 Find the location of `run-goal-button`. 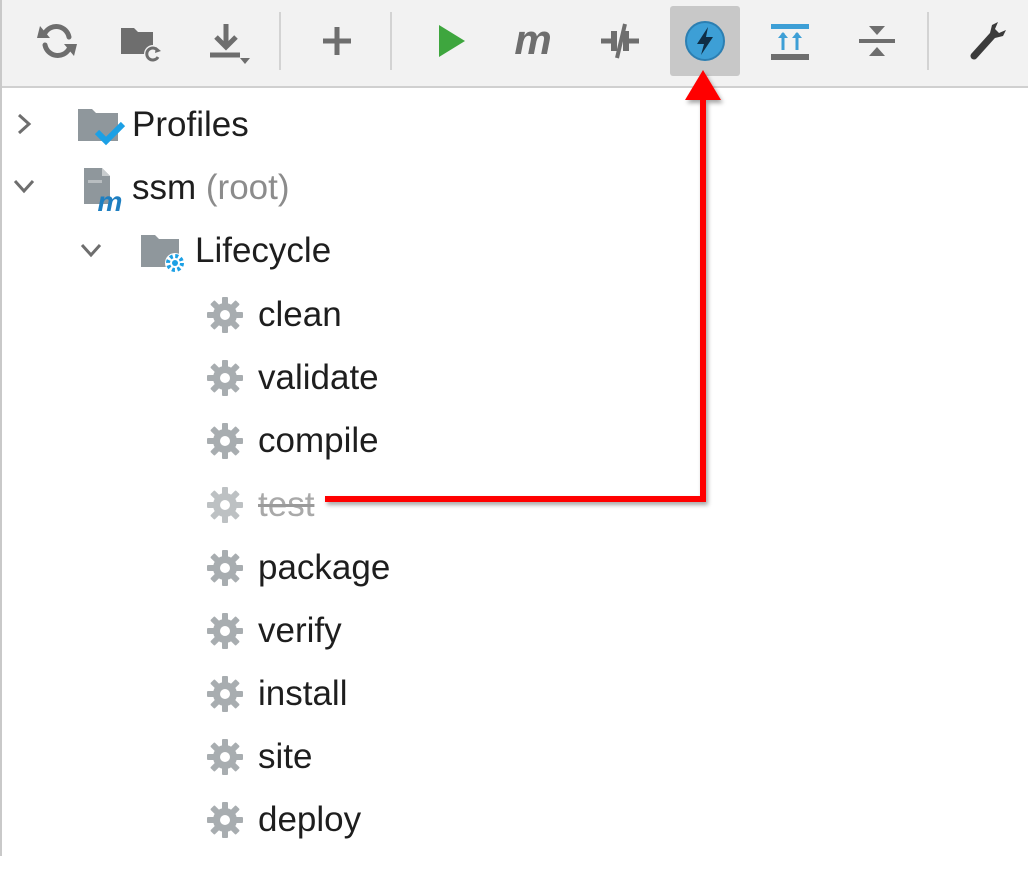

run-goal-button is located at coordinates (450, 41).